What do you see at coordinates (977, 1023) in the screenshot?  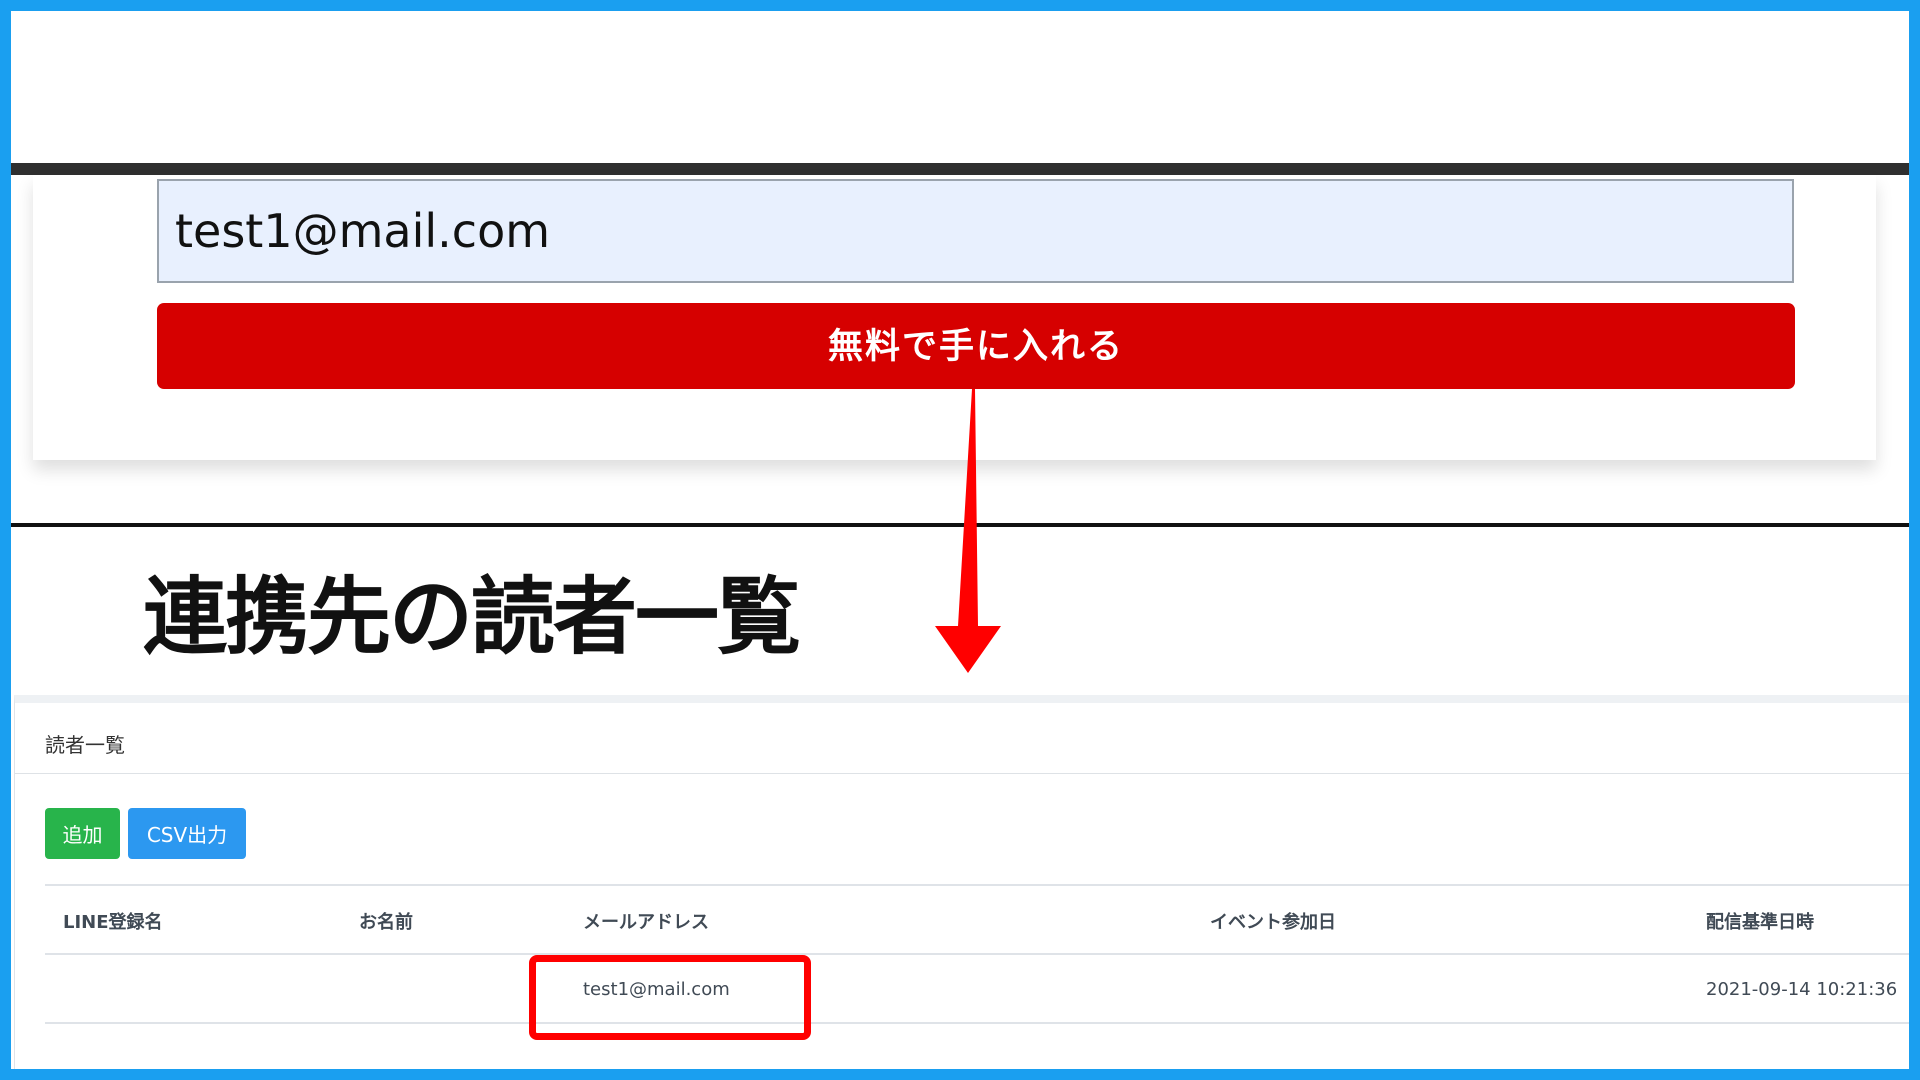 I see `table-row-divider` at bounding box center [977, 1023].